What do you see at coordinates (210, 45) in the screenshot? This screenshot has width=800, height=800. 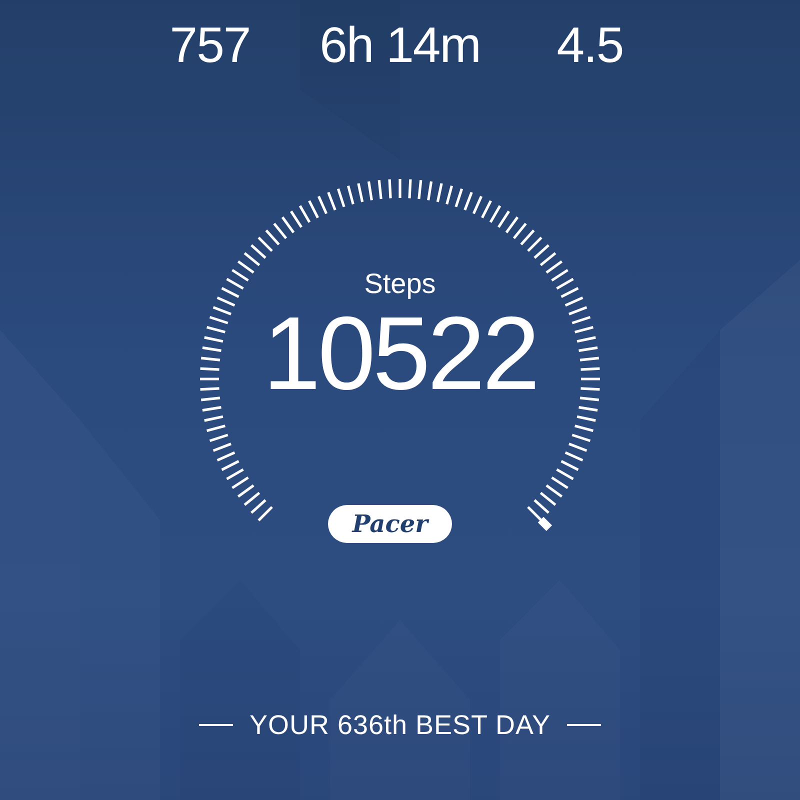 I see `stat-value: 757` at bounding box center [210, 45].